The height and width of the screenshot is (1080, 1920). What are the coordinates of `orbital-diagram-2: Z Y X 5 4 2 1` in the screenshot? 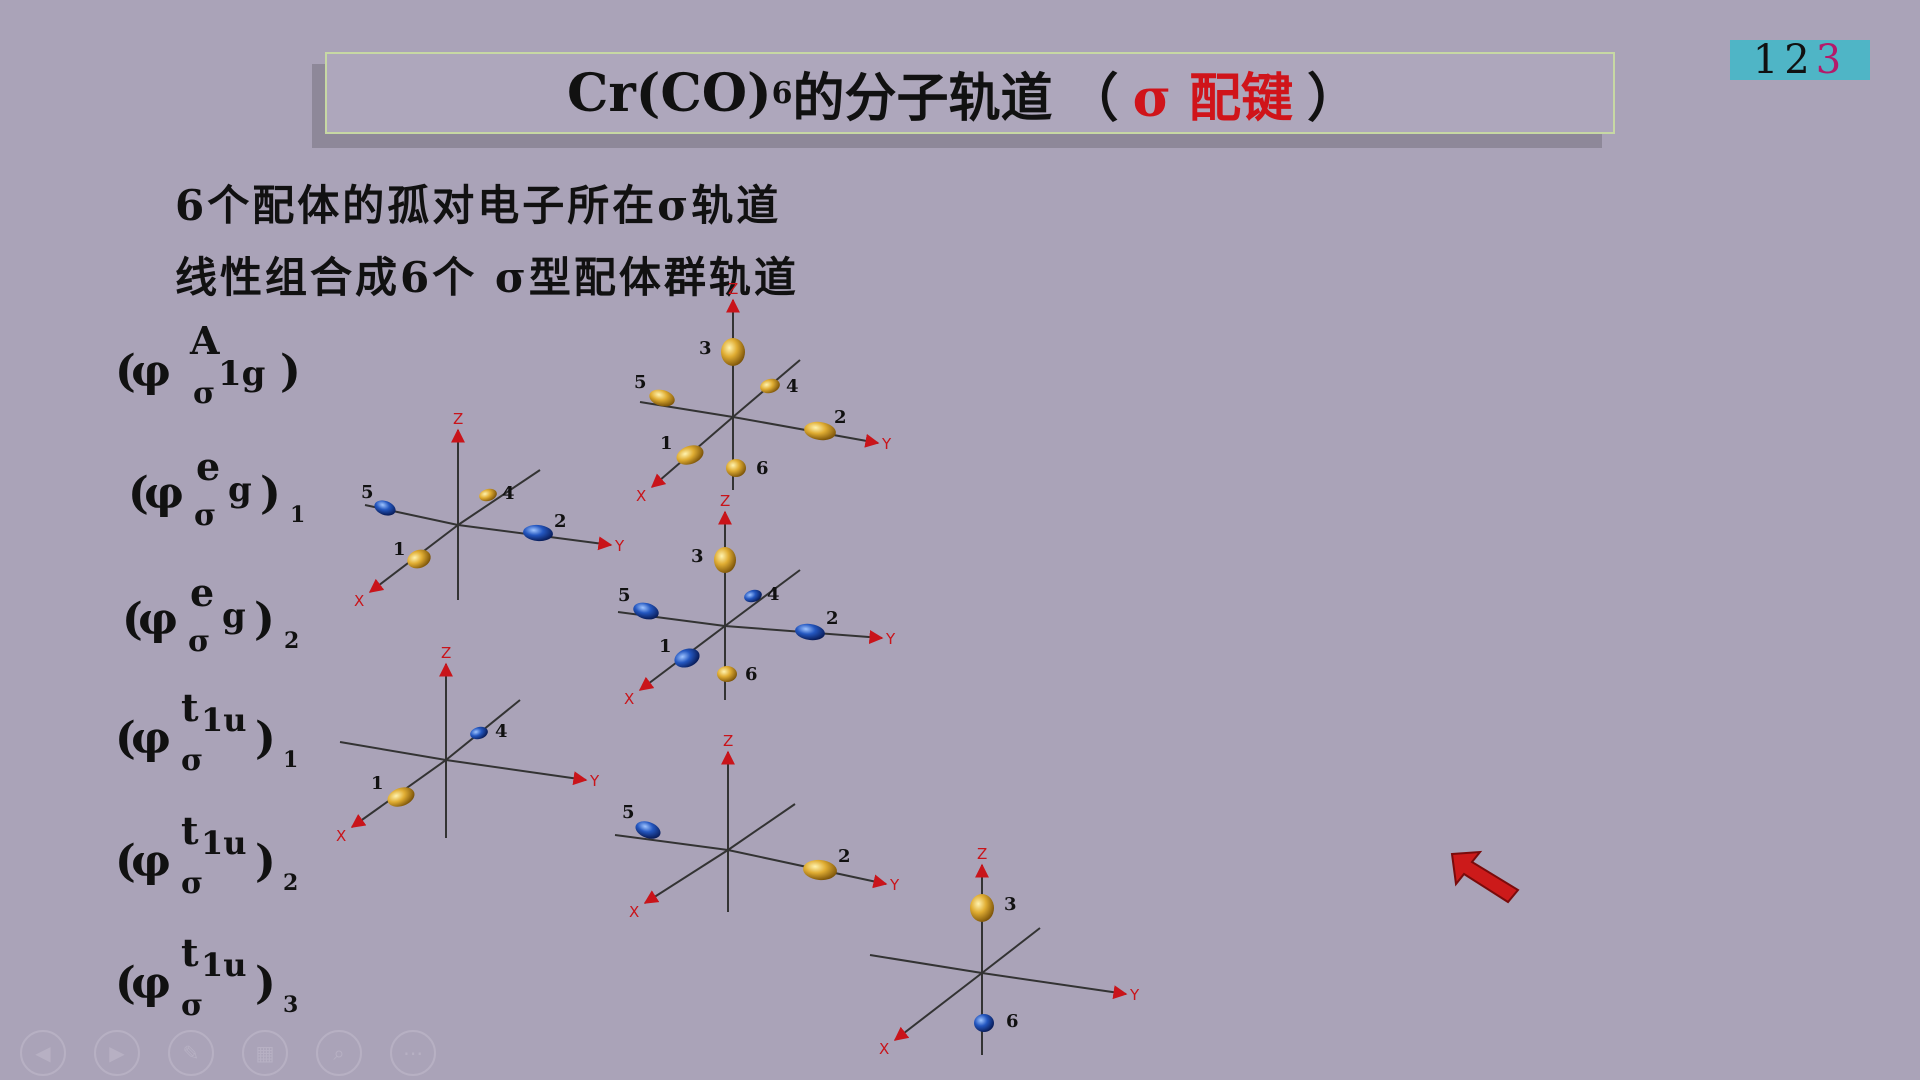 It's located at (489, 510).